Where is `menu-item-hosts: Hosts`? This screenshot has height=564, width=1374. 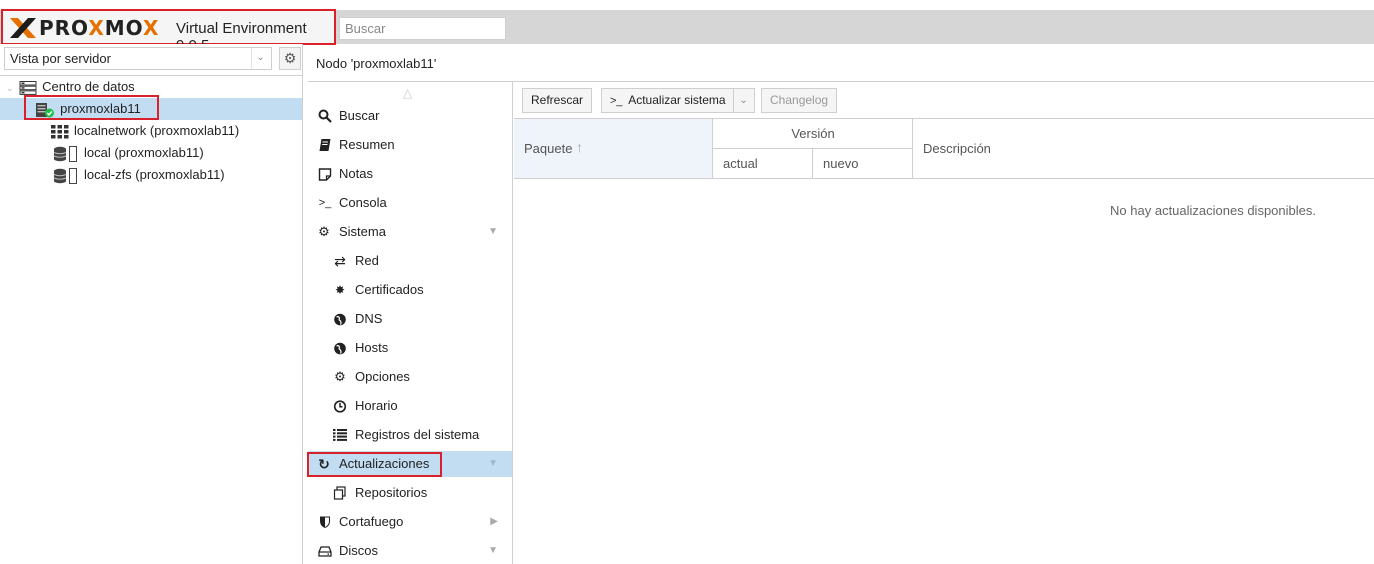
menu-item-hosts: Hosts is located at coordinates (410, 348).